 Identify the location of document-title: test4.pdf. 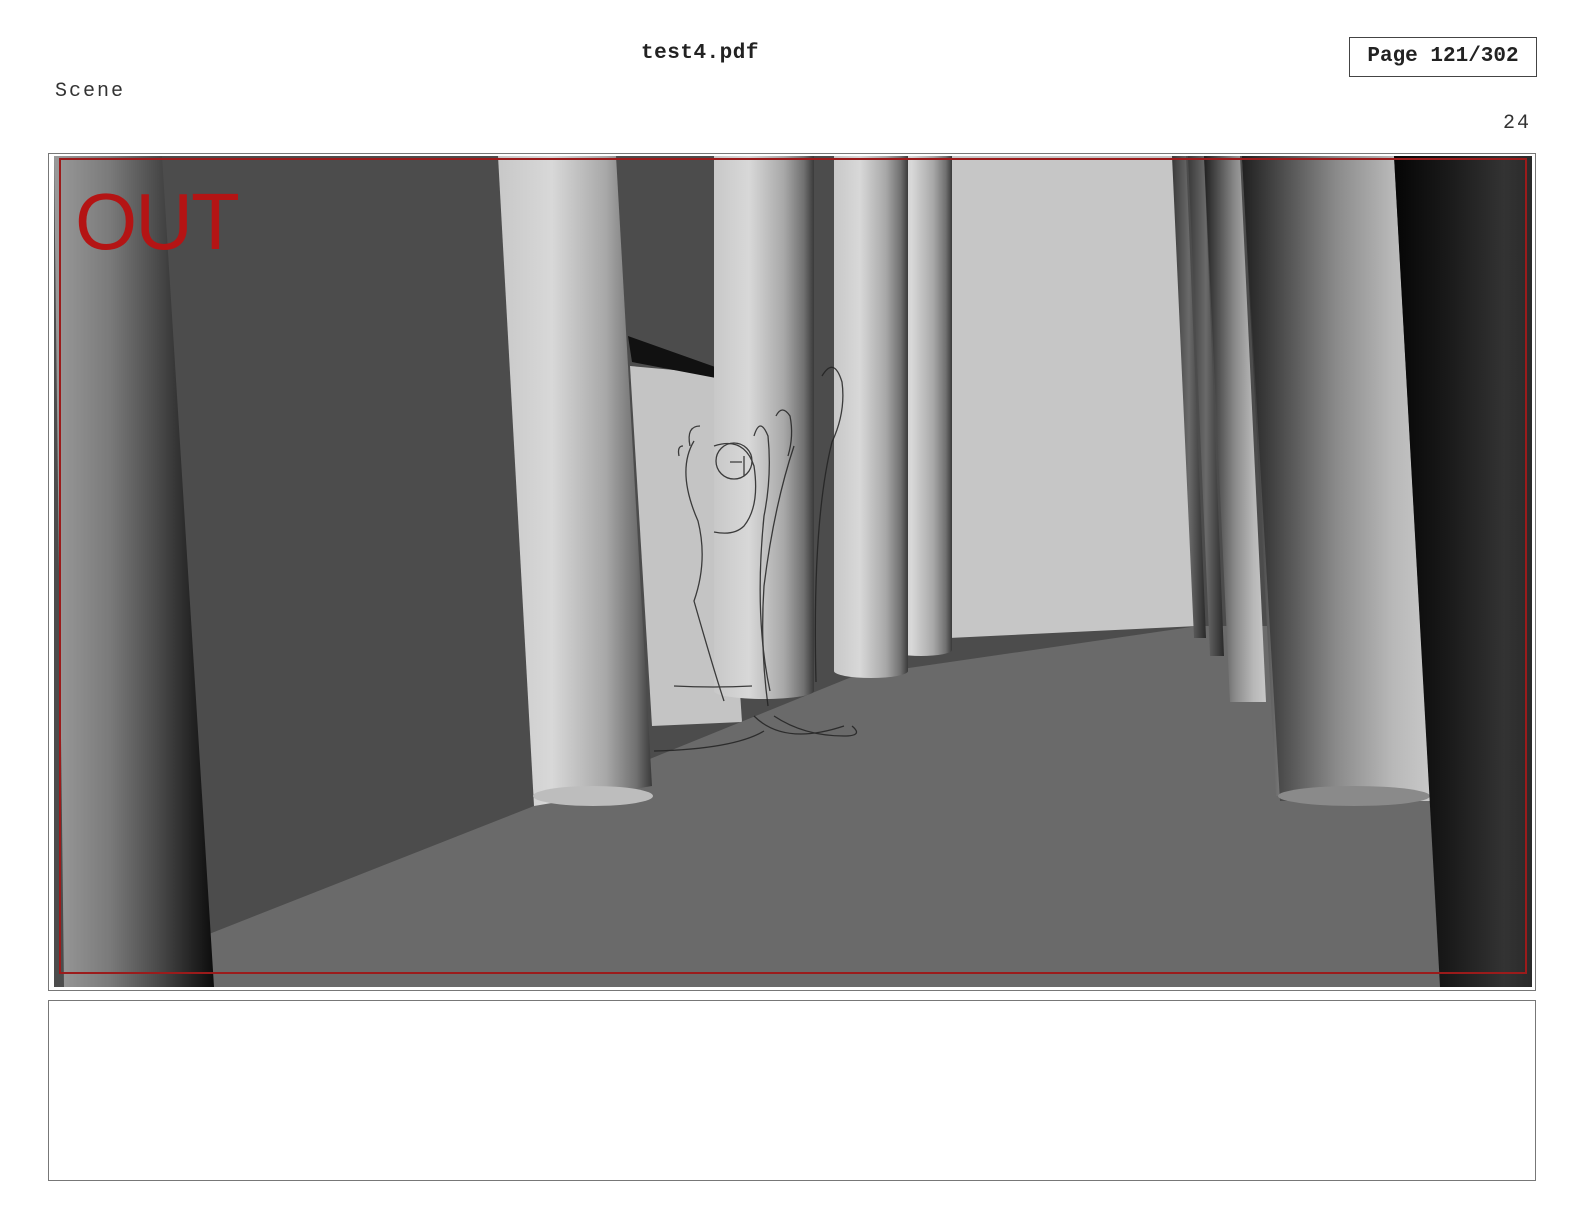
(700, 53).